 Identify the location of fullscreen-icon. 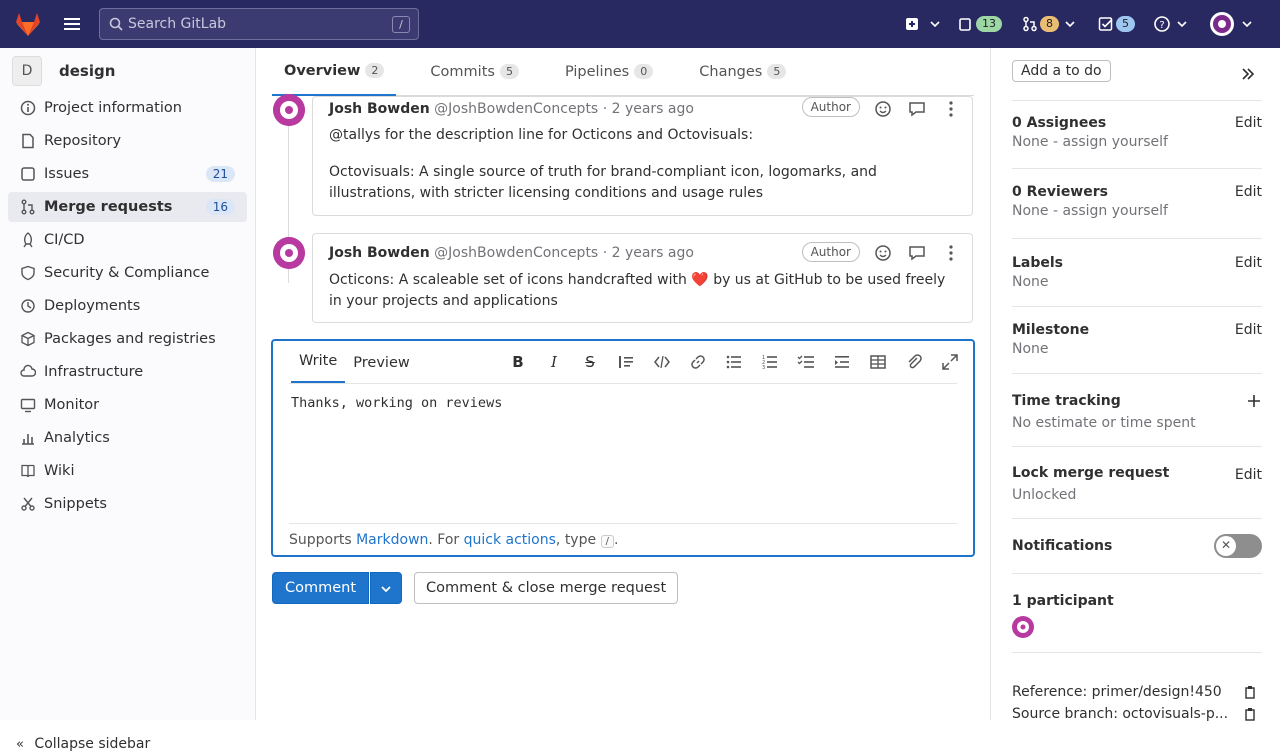
(950, 362).